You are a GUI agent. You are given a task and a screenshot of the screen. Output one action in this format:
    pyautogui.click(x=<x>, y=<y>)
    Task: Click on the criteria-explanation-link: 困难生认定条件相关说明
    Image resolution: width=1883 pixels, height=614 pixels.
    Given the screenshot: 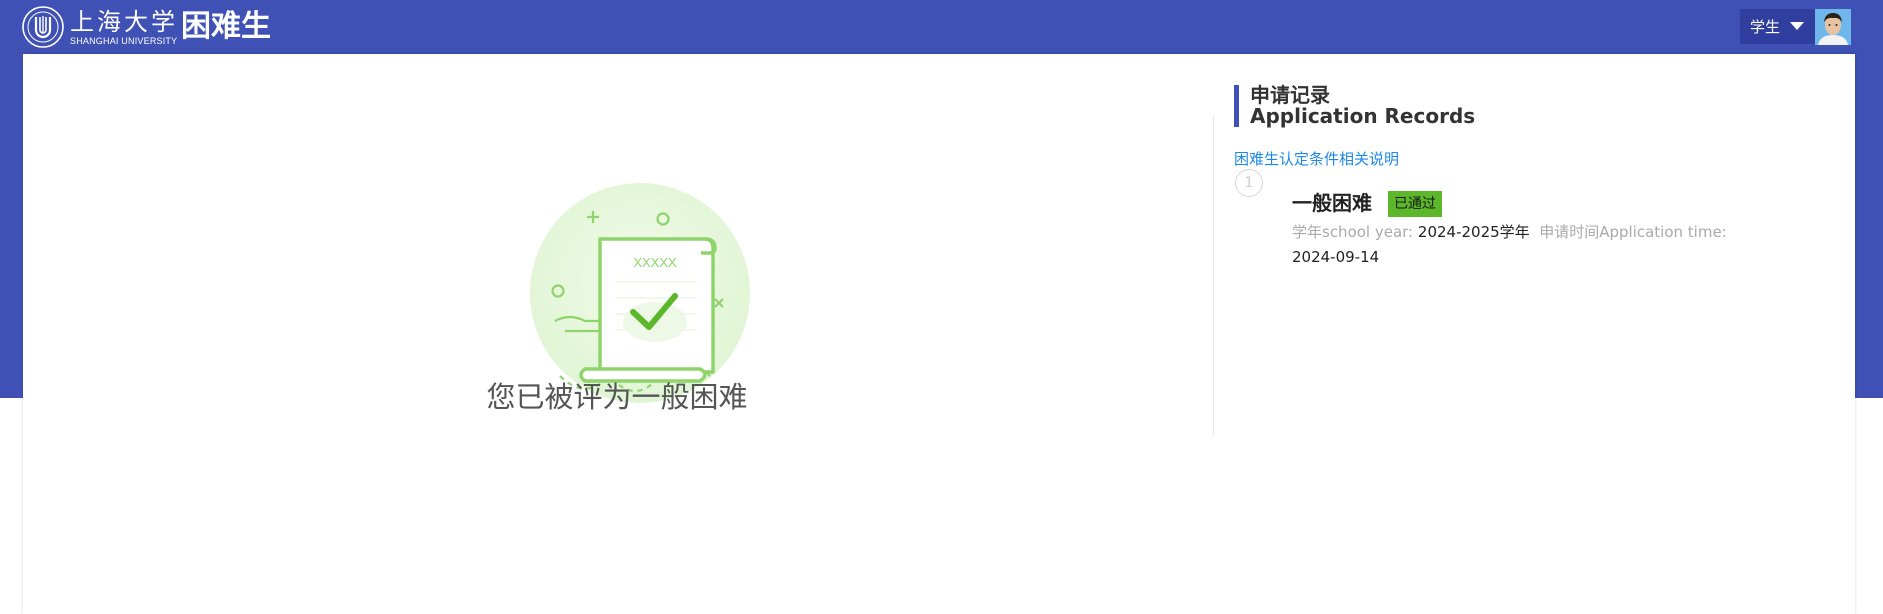 What is the action you would take?
    pyautogui.click(x=1316, y=158)
    